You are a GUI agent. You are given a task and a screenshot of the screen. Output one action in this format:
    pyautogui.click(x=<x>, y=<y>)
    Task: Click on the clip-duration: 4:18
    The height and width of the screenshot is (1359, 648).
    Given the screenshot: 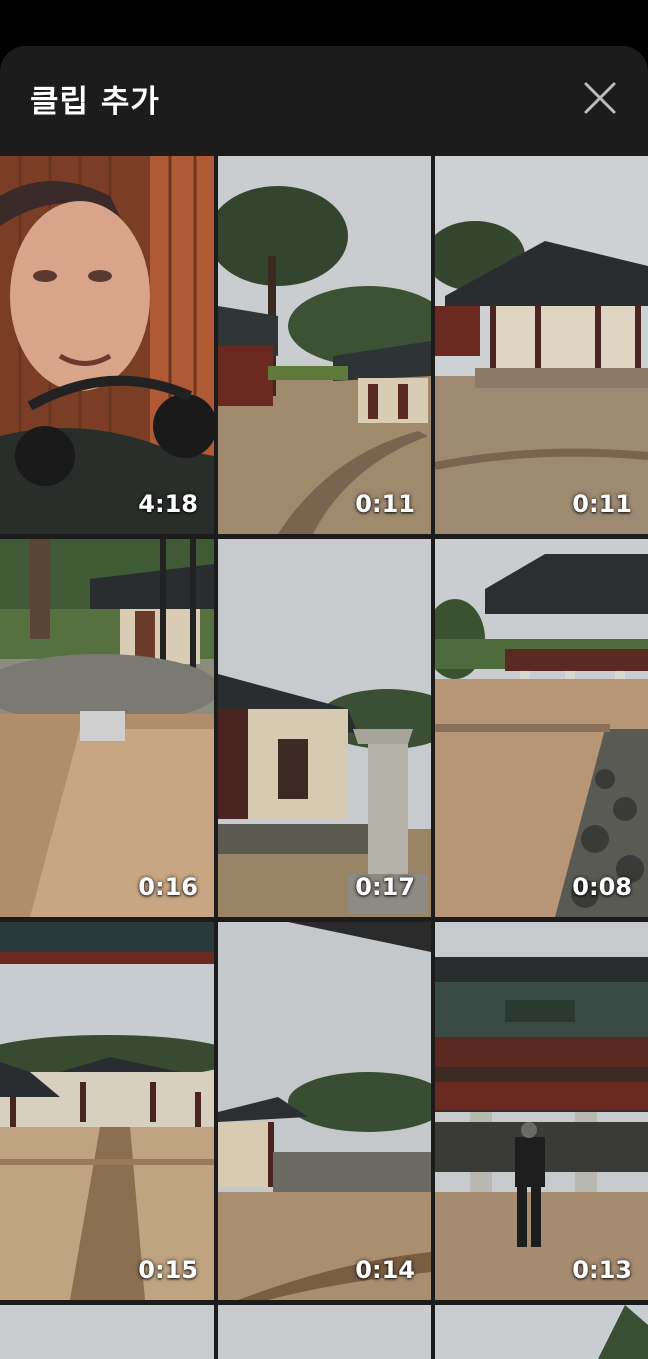 What is the action you would take?
    pyautogui.click(x=168, y=504)
    